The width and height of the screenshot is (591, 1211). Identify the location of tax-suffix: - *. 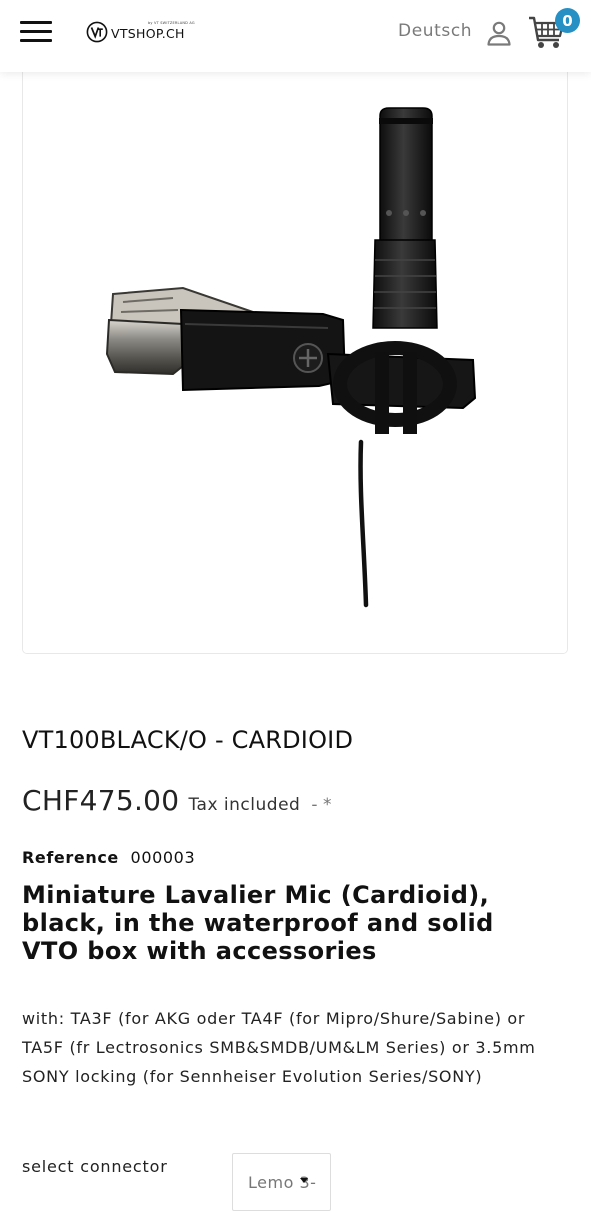
(321, 805).